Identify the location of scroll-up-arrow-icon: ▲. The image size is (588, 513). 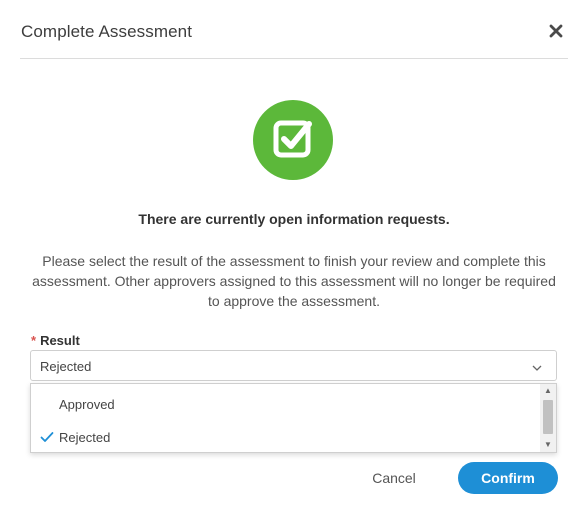
(548, 391).